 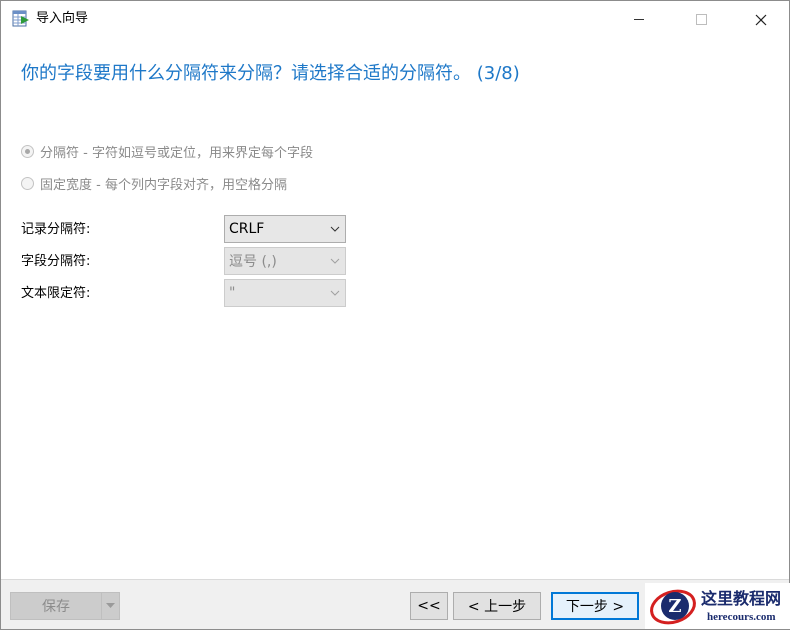 I want to click on minimize-button, so click(x=639, y=19).